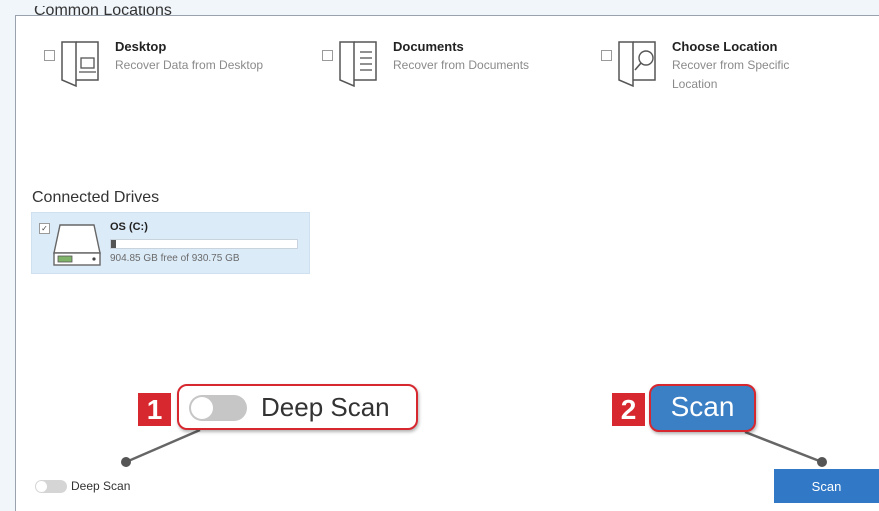 The height and width of the screenshot is (511, 879). What do you see at coordinates (218, 408) in the screenshot?
I see `deep-scan-toggle-zoomed` at bounding box center [218, 408].